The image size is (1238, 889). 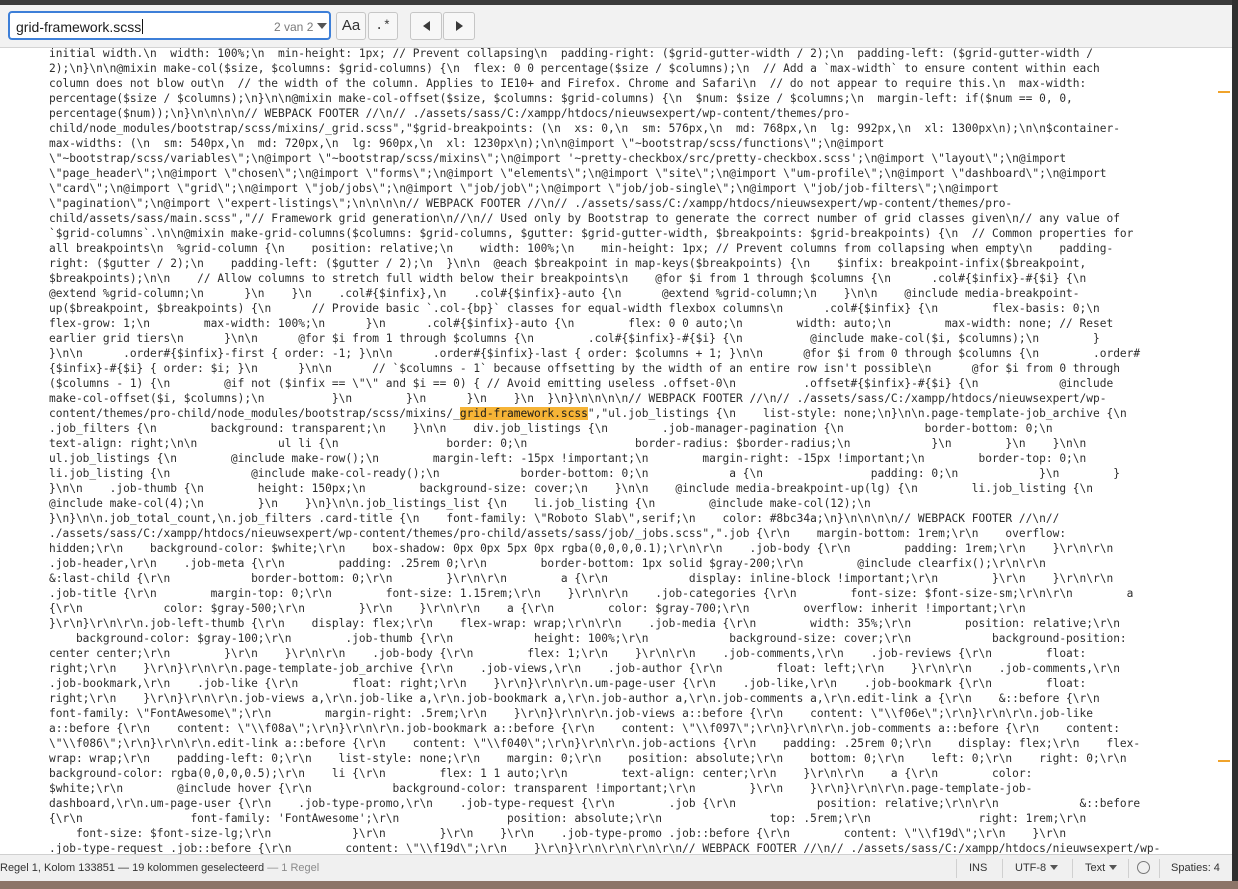 I want to click on find-next-button, so click(x=459, y=26).